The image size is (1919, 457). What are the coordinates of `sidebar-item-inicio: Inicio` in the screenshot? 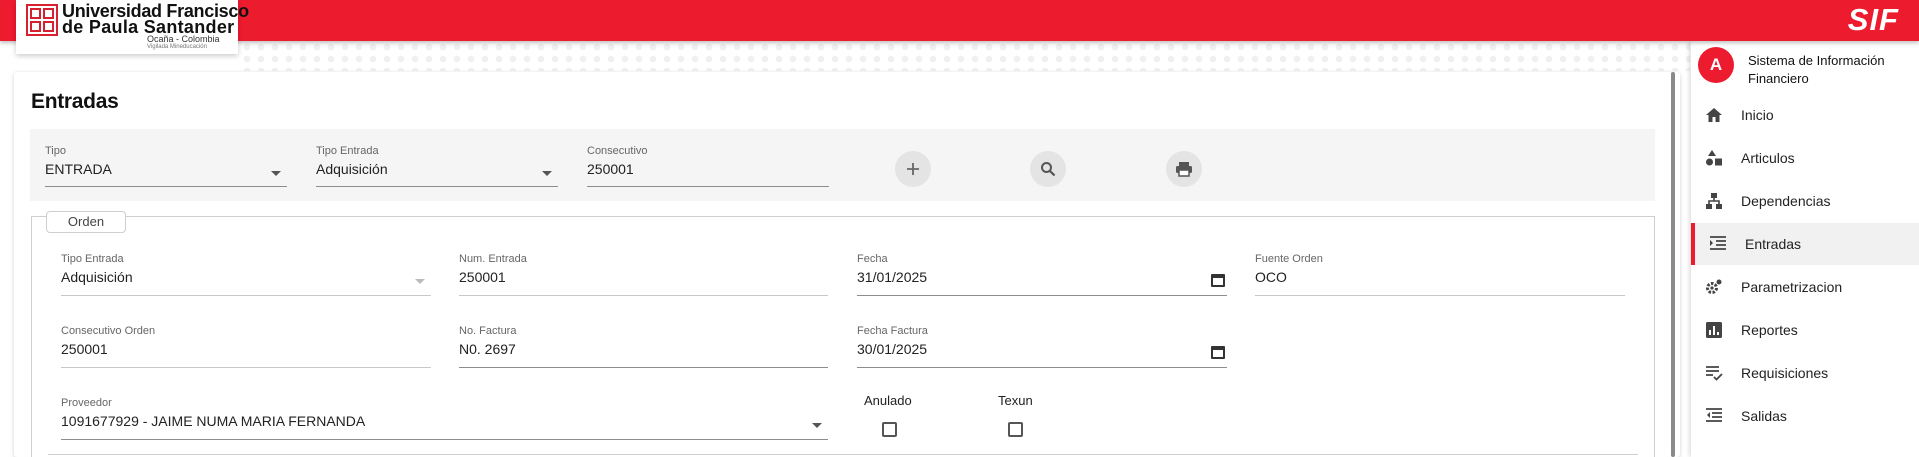 It's located at (1805, 115).